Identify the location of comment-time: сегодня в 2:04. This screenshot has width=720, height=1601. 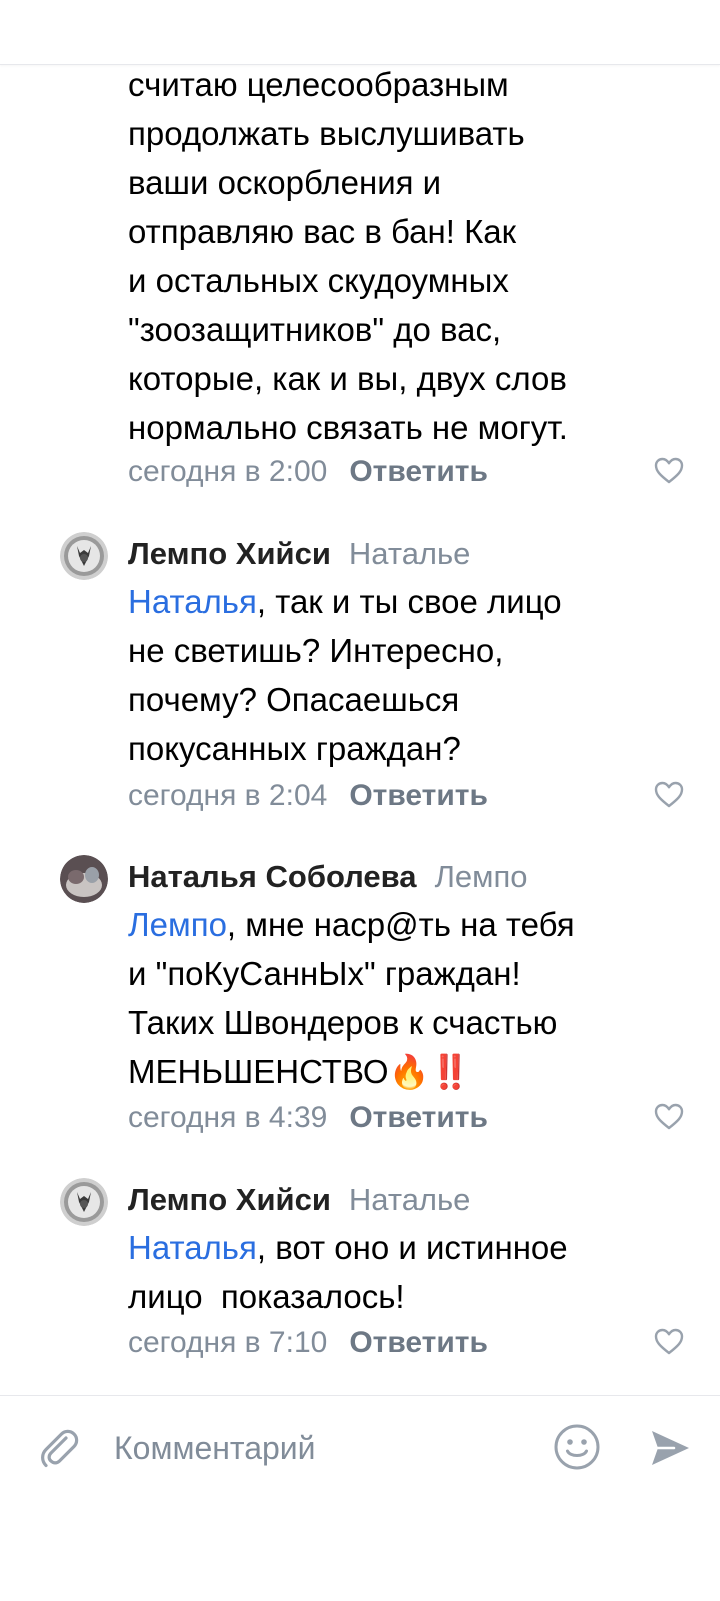
(228, 795).